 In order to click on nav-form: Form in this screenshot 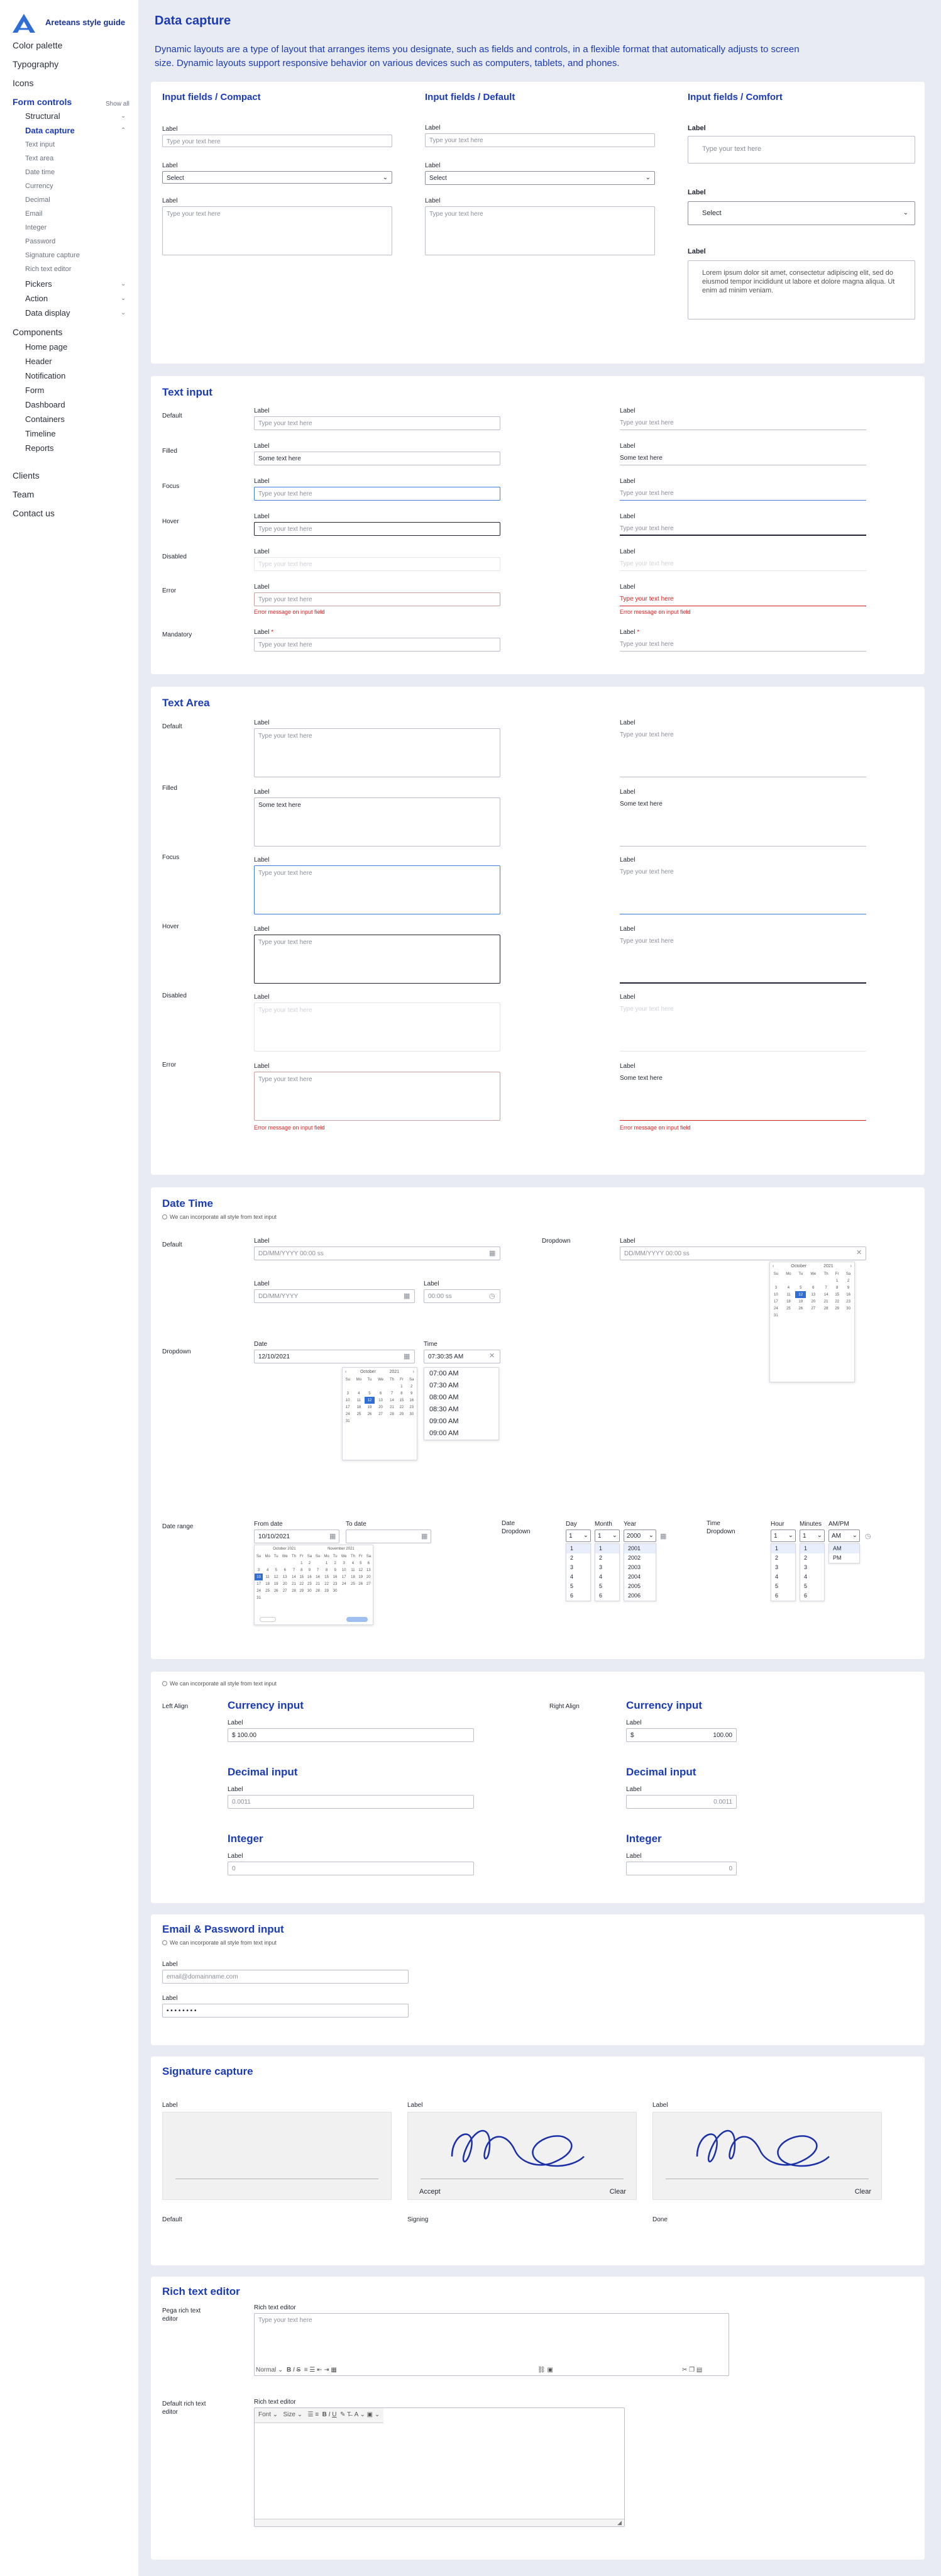, I will do `click(35, 390)`.